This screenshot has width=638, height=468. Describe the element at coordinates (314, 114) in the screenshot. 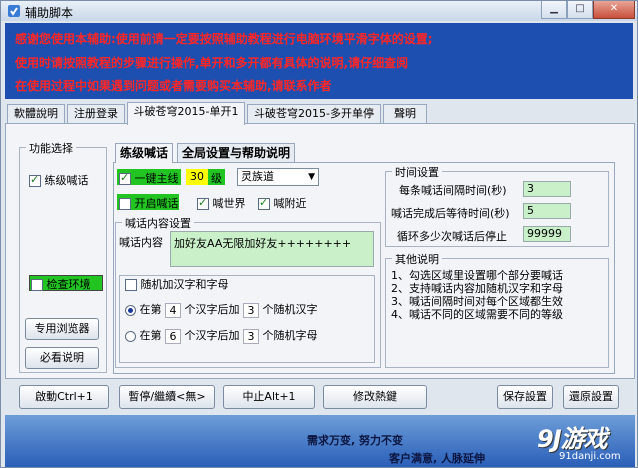

I see `tab-multi-open: 斗破苍穹2015-多开单停` at that location.